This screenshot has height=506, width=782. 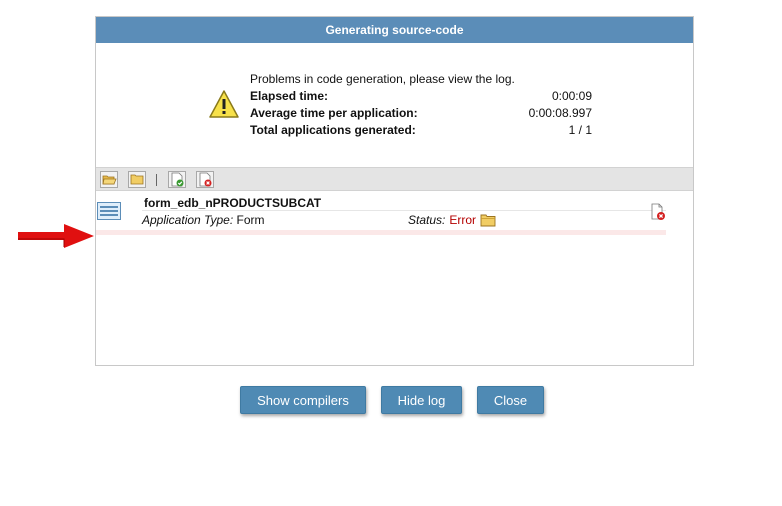 I want to click on elapsed-time-value: 0:00:09, so click(x=571, y=96).